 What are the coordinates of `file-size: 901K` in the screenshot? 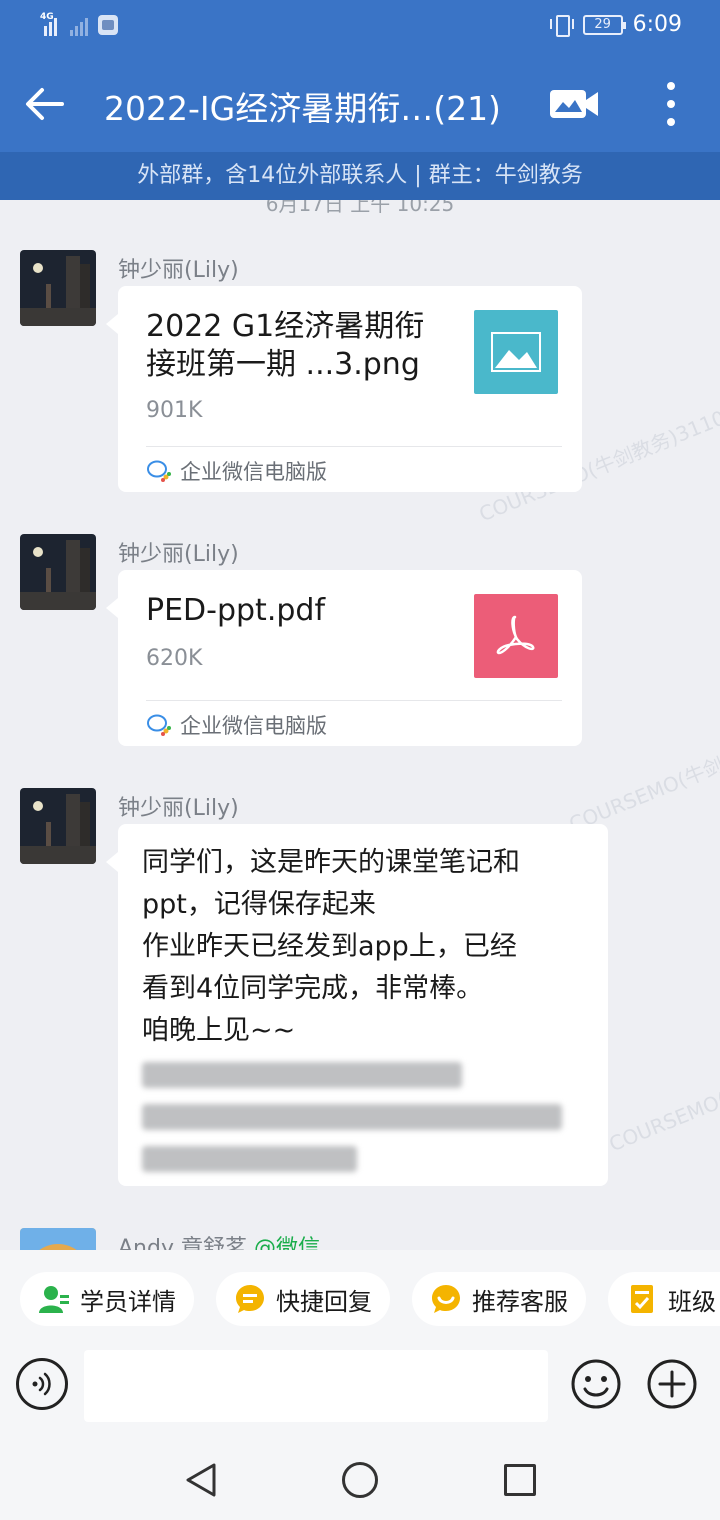 It's located at (174, 410).